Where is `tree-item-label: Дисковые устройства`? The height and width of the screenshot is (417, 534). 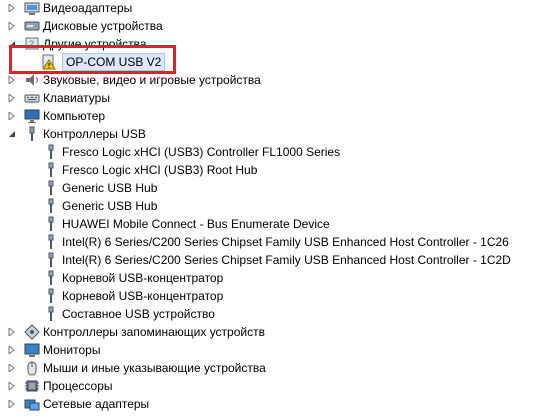 tree-item-label: Дисковые устройства is located at coordinates (103, 26).